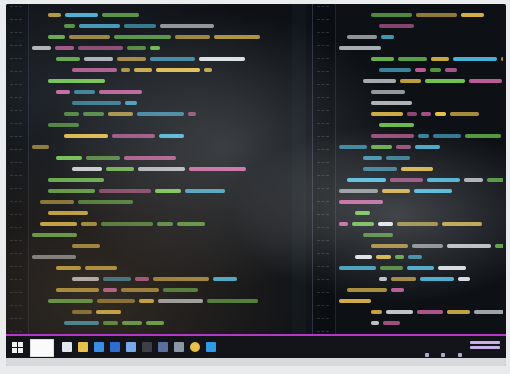 Image resolution: width=510 pixels, height=374 pixels. What do you see at coordinates (195, 347) in the screenshot?
I see `chrome-icon` at bounding box center [195, 347].